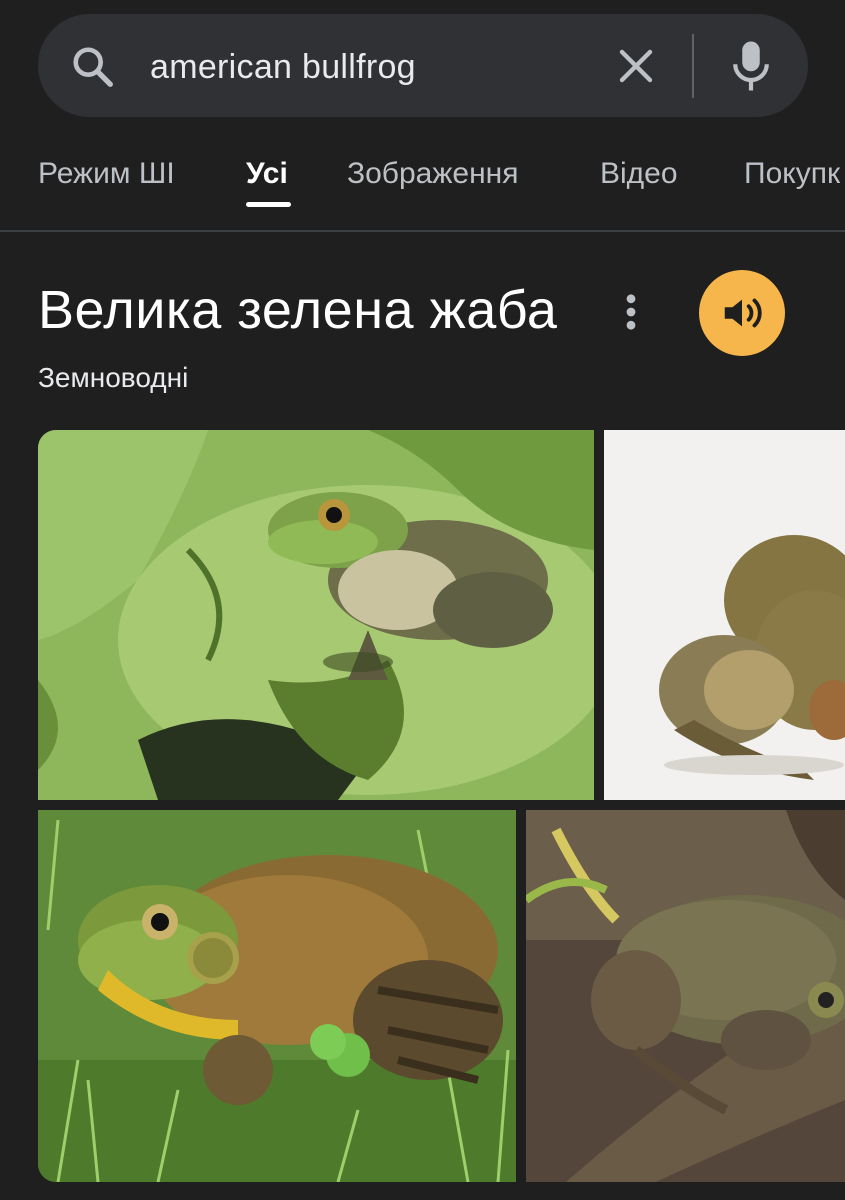  What do you see at coordinates (268, 204) in the screenshot?
I see `active-tab-indicator` at bounding box center [268, 204].